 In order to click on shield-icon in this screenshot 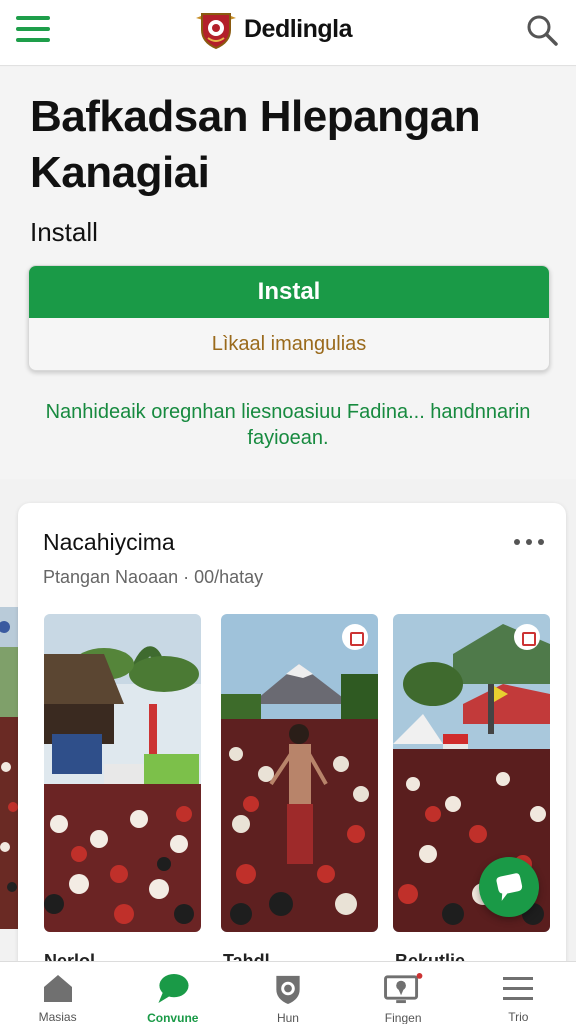, I will do `click(288, 990)`.